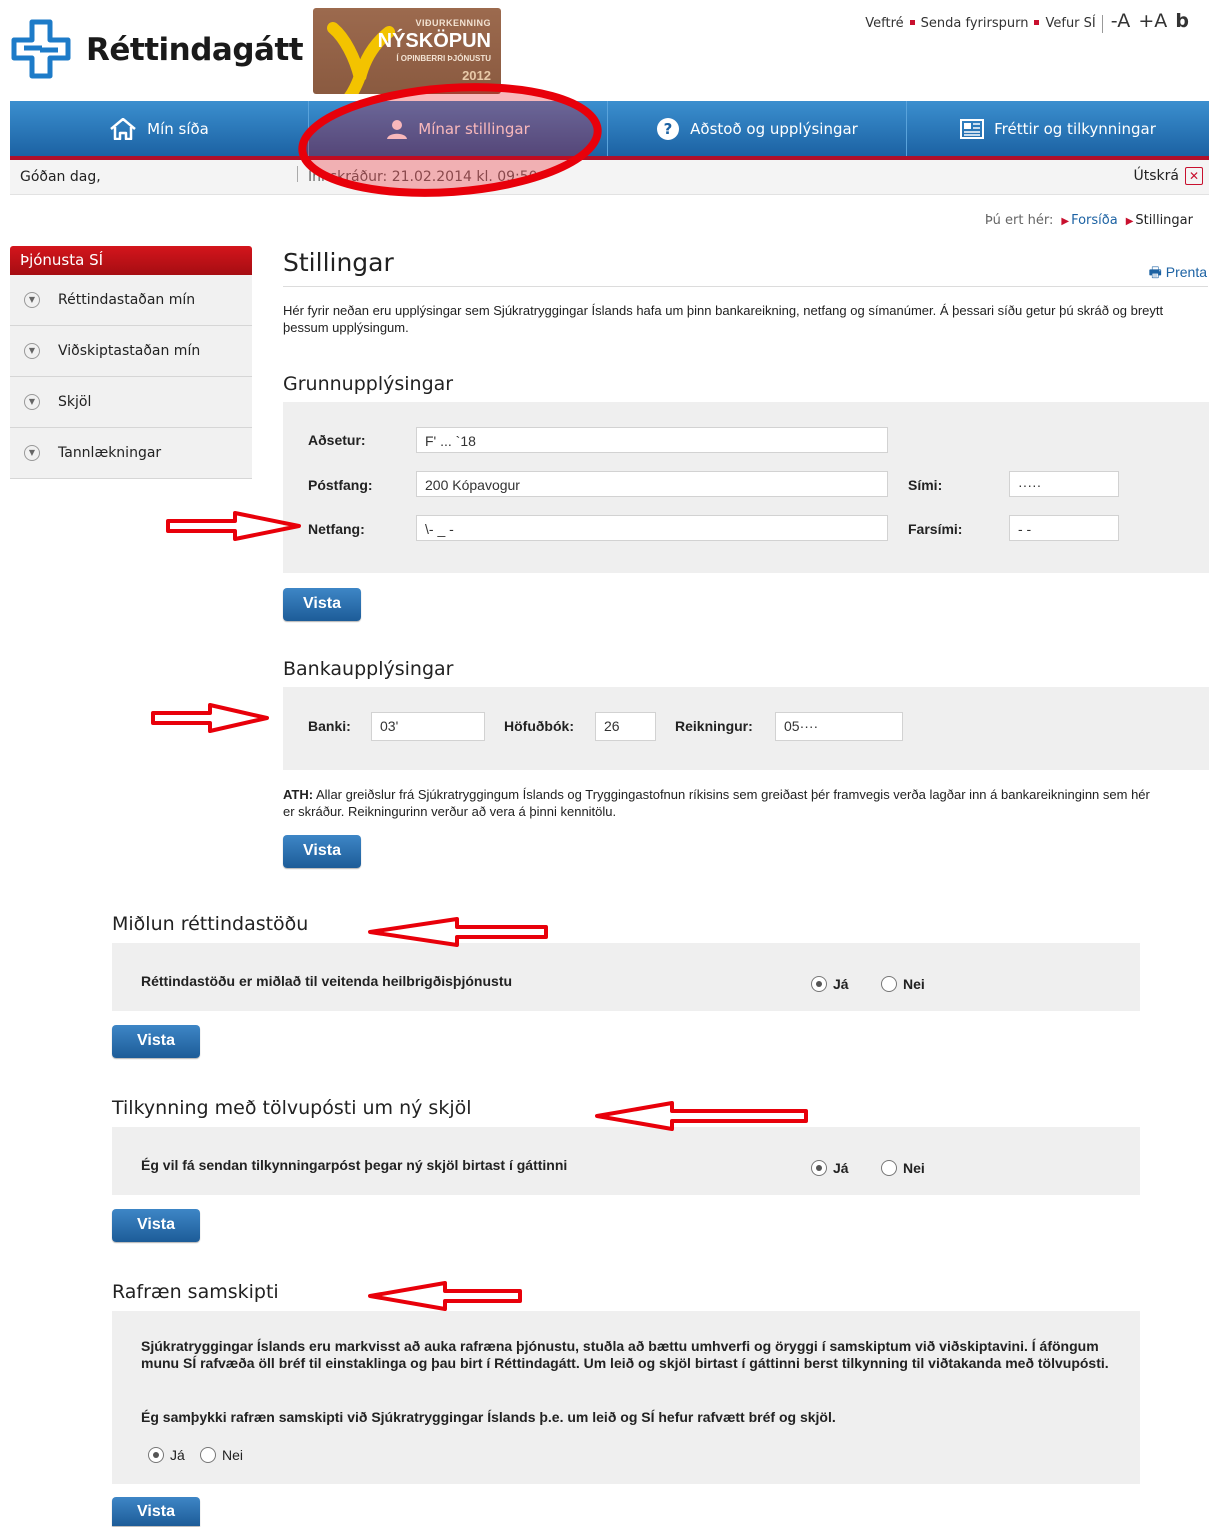 The image size is (1221, 1527). What do you see at coordinates (195, 1292) in the screenshot?
I see `electronic-heading: Rafræn samskipti` at bounding box center [195, 1292].